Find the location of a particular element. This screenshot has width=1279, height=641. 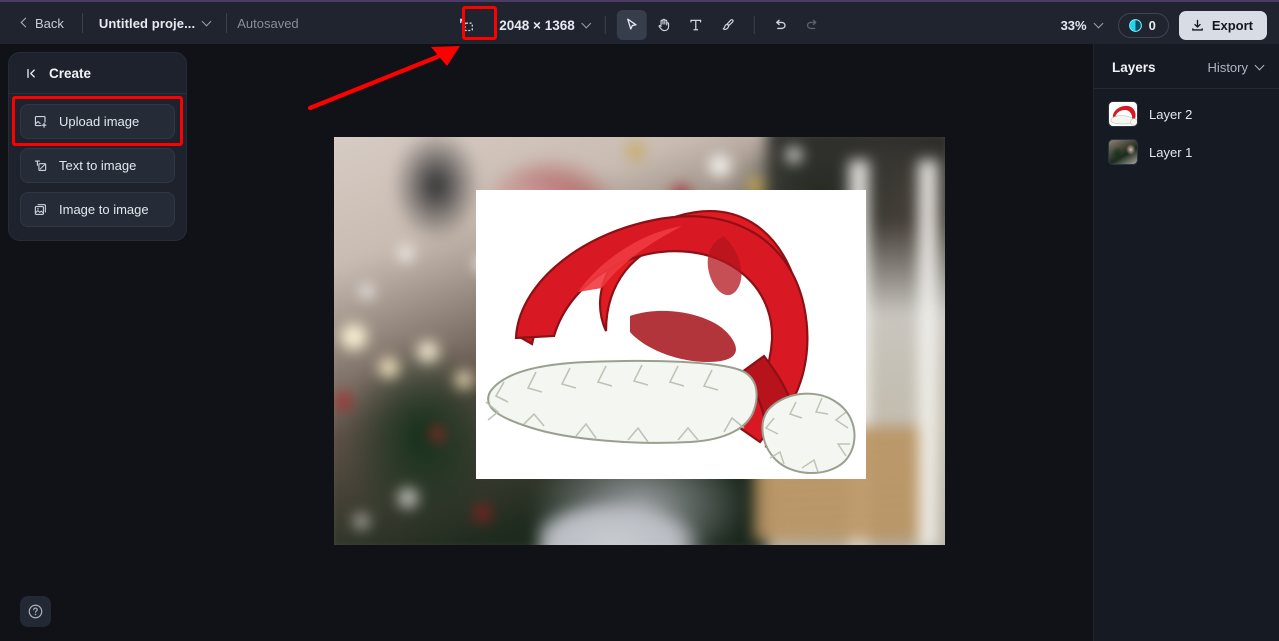

zoom-dropdown: 33% is located at coordinates (1081, 25).